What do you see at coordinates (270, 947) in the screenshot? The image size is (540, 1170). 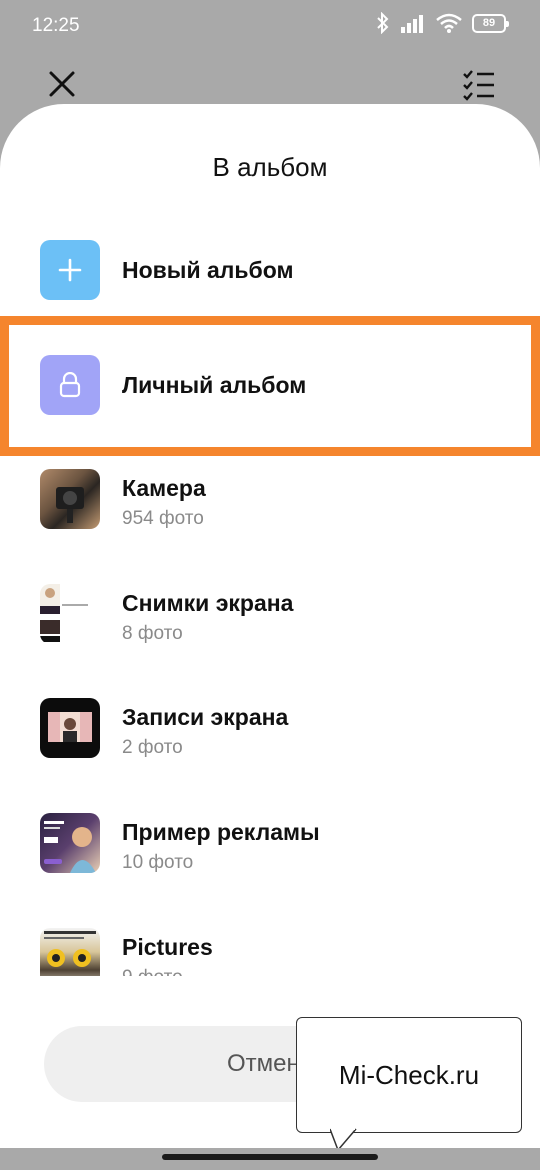 I see `album-row-pictures: Pictures 9 фото` at bounding box center [270, 947].